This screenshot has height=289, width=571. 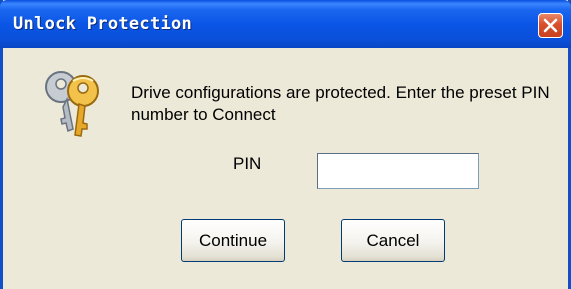 I want to click on window-title: Unlock Protection, so click(x=103, y=24).